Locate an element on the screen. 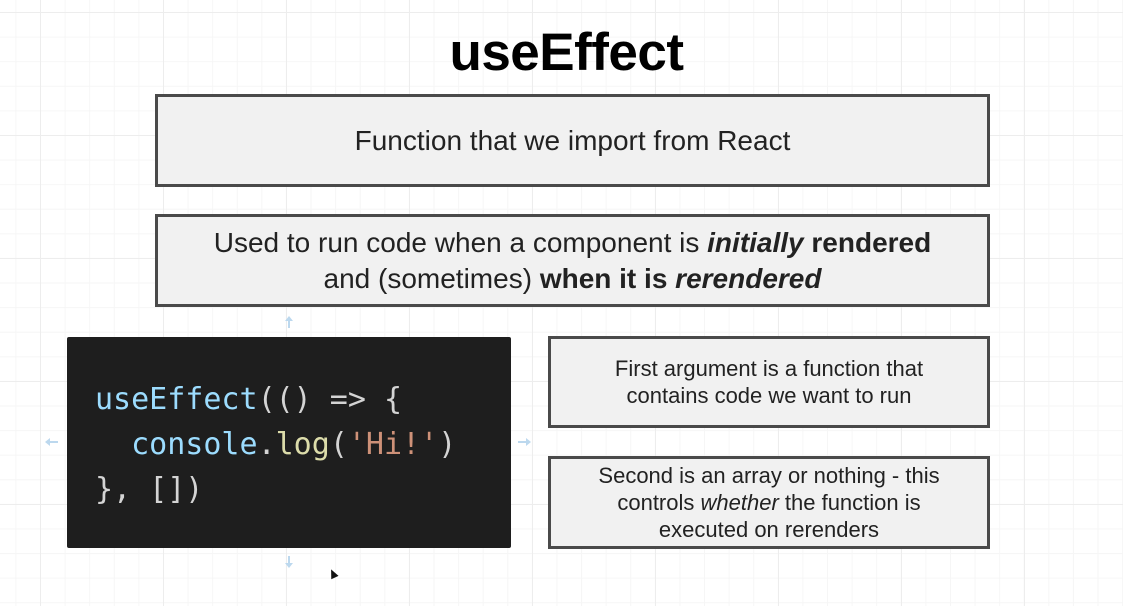 The height and width of the screenshot is (606, 1123). mouse-cursor-icon is located at coordinates (333, 573).